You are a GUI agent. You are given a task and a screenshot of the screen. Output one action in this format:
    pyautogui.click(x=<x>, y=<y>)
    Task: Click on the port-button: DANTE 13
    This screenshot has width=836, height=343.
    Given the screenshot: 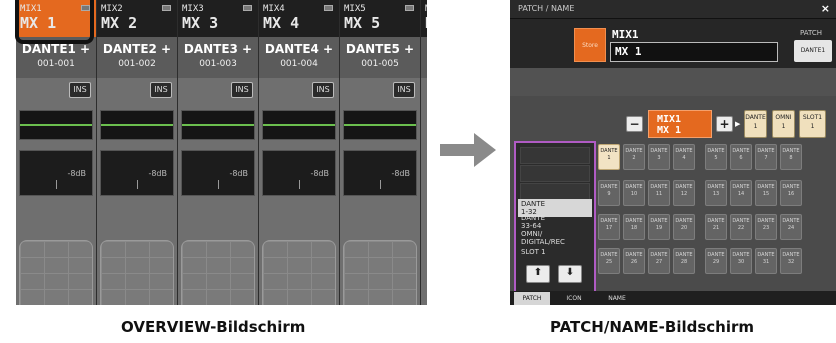 What is the action you would take?
    pyautogui.click(x=716, y=193)
    